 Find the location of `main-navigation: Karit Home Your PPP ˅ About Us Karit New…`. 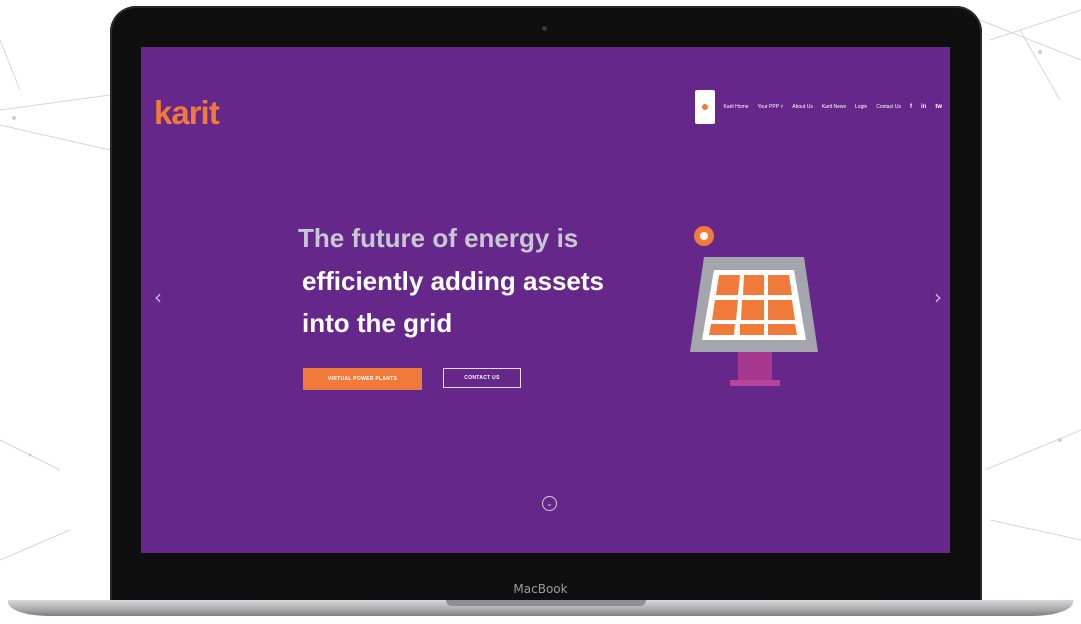

main-navigation: Karit Home Your PPP ˅ About Us Karit New… is located at coordinates (818, 107).